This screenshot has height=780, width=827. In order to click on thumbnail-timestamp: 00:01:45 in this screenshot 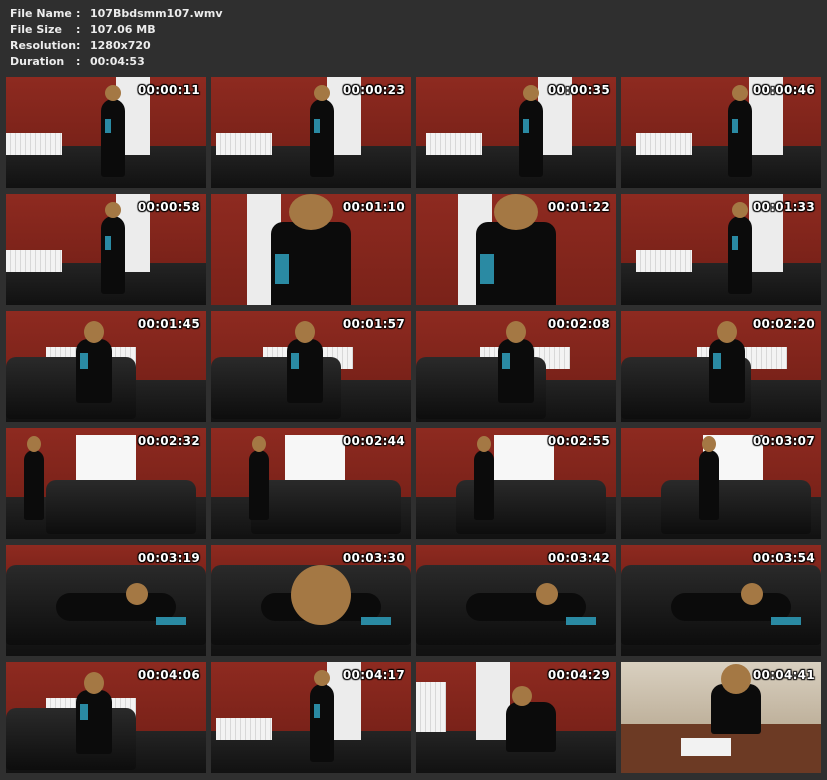, I will do `click(168, 324)`.